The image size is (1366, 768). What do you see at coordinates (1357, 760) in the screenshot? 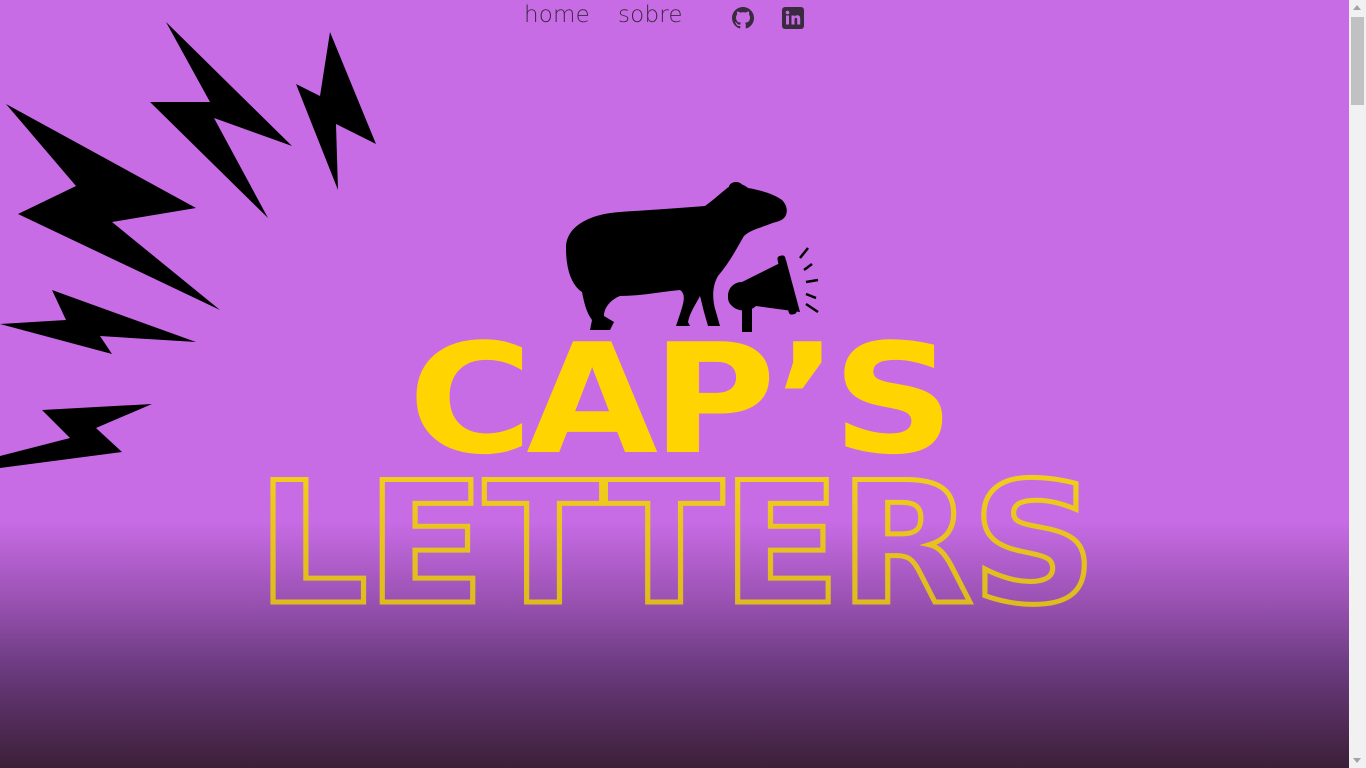
I see `scroll-down-arrow-icon` at bounding box center [1357, 760].